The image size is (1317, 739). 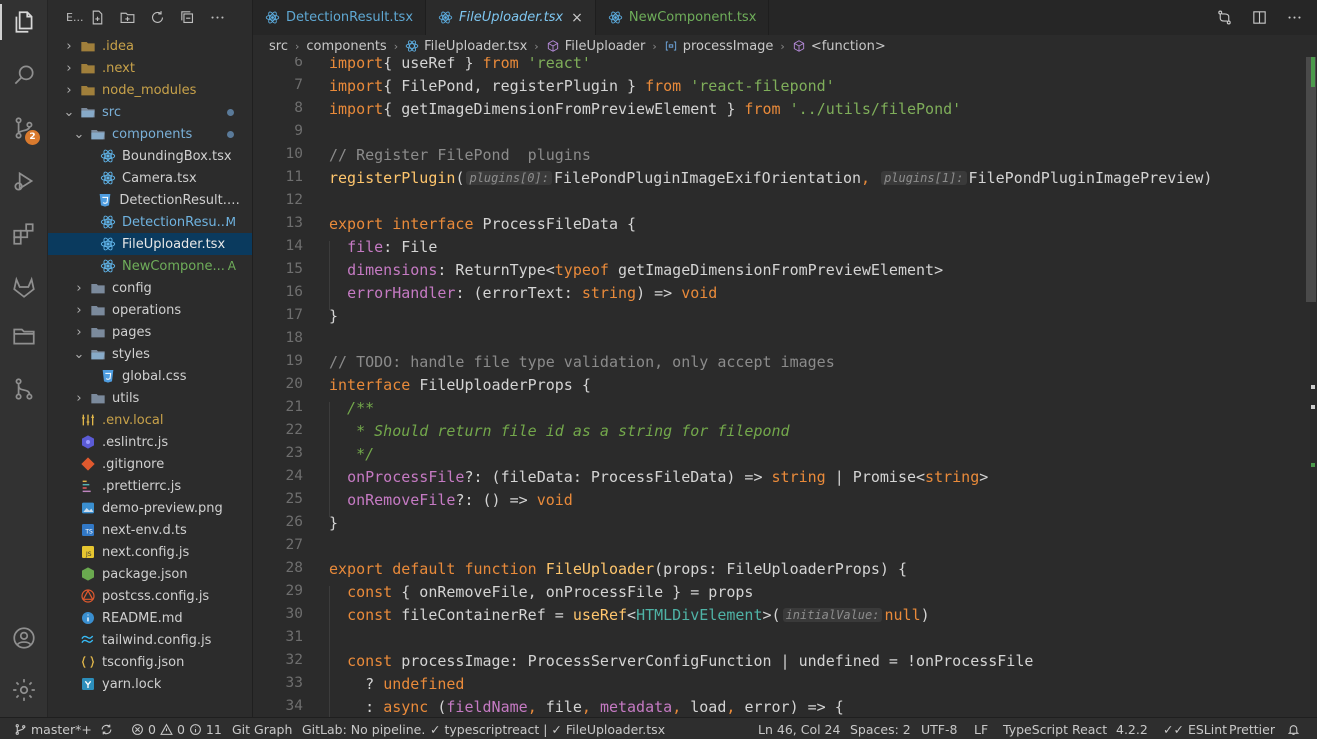 What do you see at coordinates (577, 18) in the screenshot?
I see `close-tab-icon: ×` at bounding box center [577, 18].